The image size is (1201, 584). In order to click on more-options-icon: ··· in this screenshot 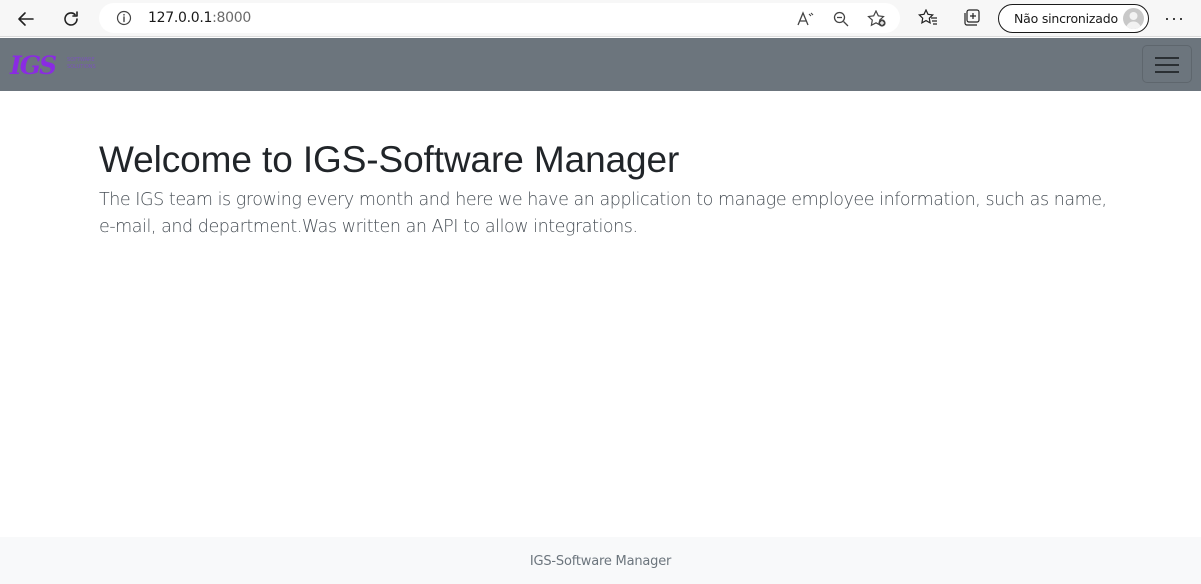, I will do `click(1174, 18)`.